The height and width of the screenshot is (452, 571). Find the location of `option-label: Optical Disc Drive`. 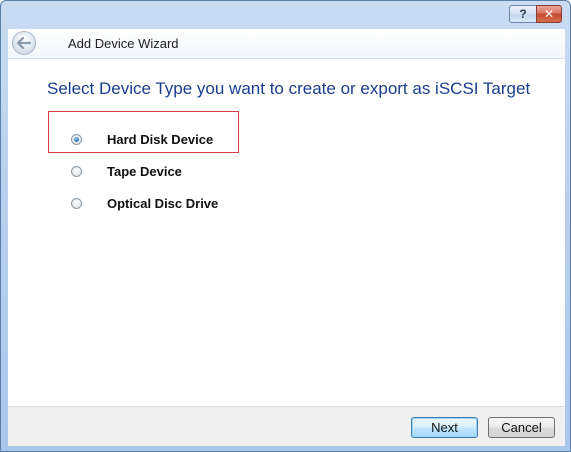

option-label: Optical Disc Drive is located at coordinates (163, 203).